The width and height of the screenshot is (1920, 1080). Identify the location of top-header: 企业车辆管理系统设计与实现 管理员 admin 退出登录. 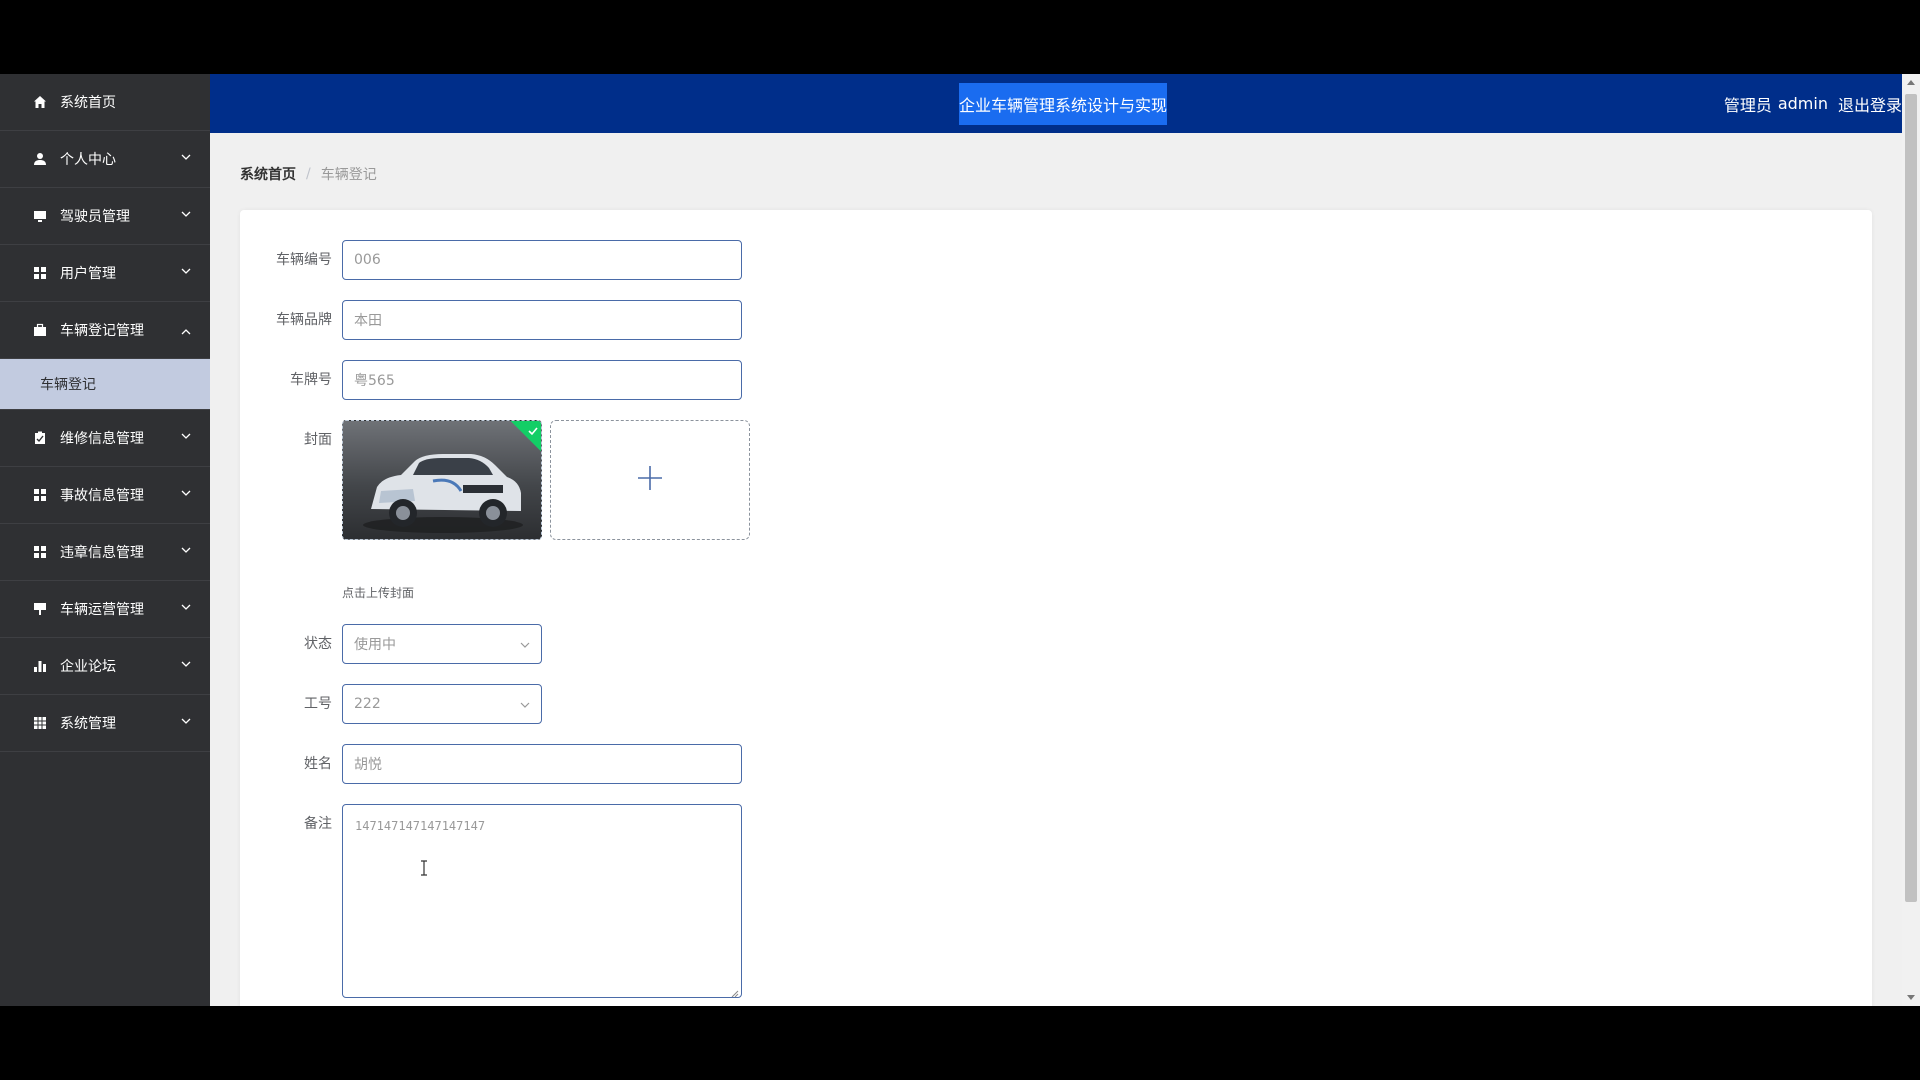
(1056, 103).